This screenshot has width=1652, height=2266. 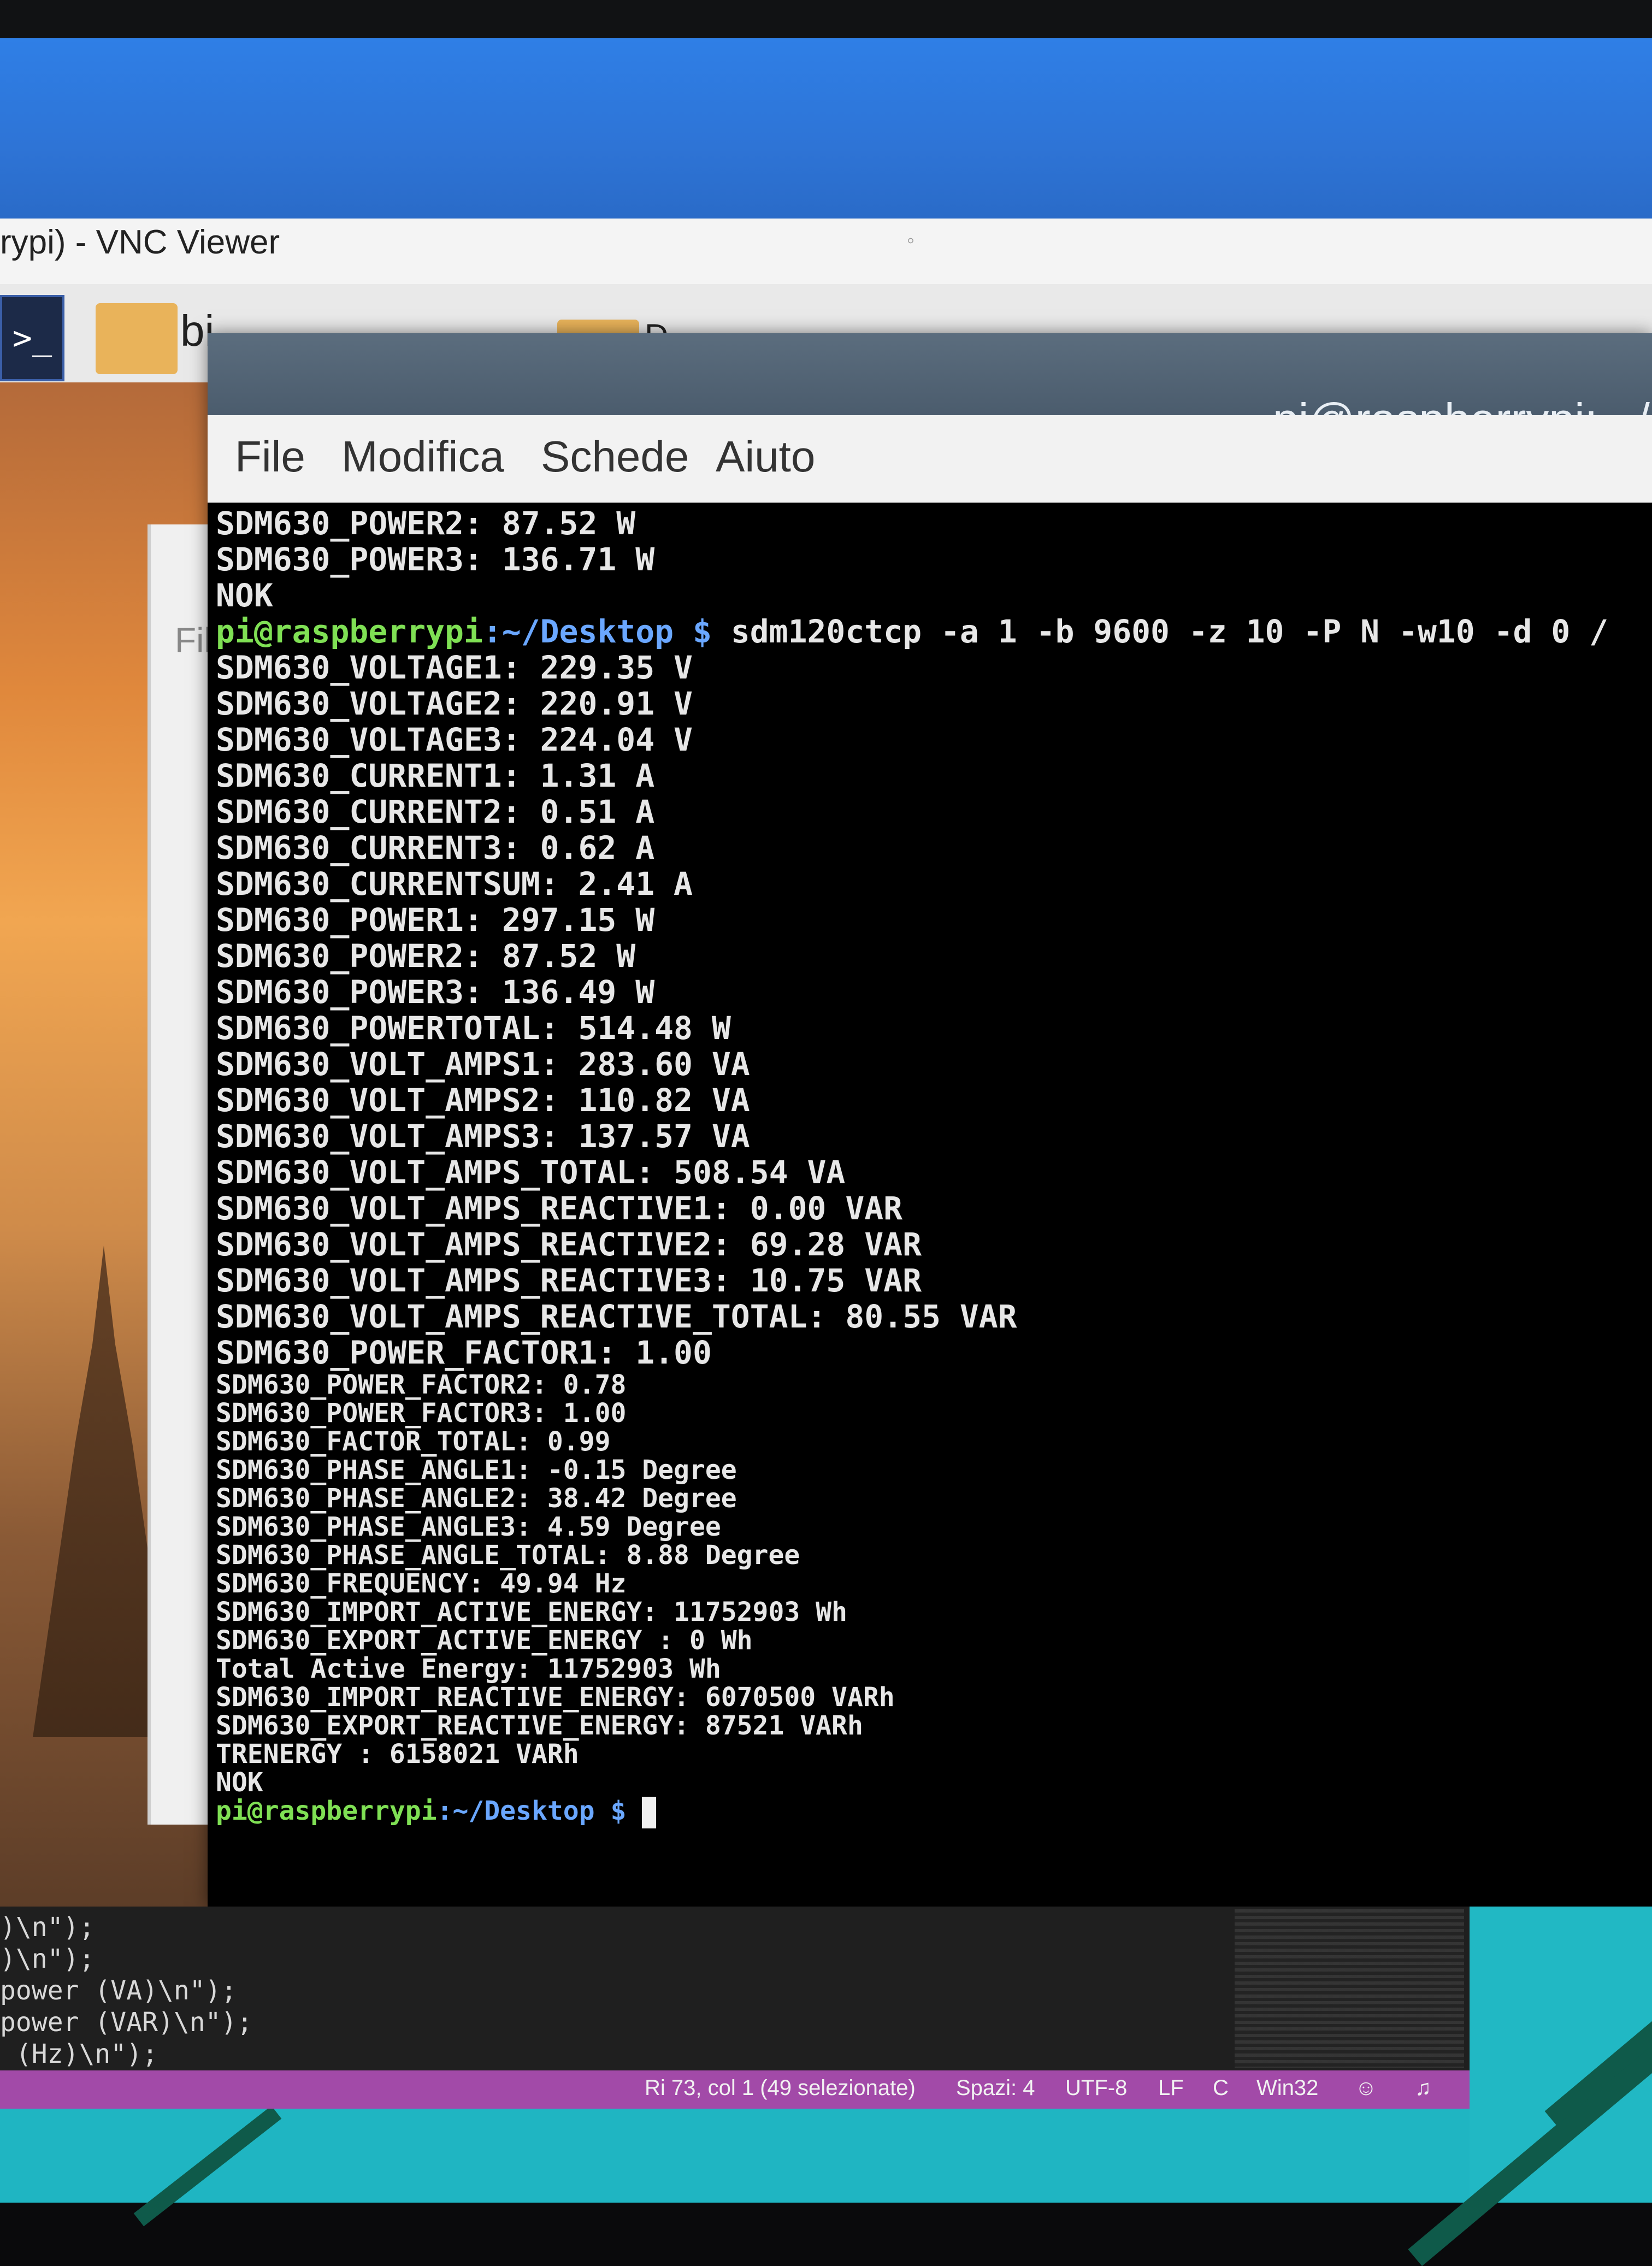 I want to click on code-line: power (VAR)\n");, so click(x=126, y=2022).